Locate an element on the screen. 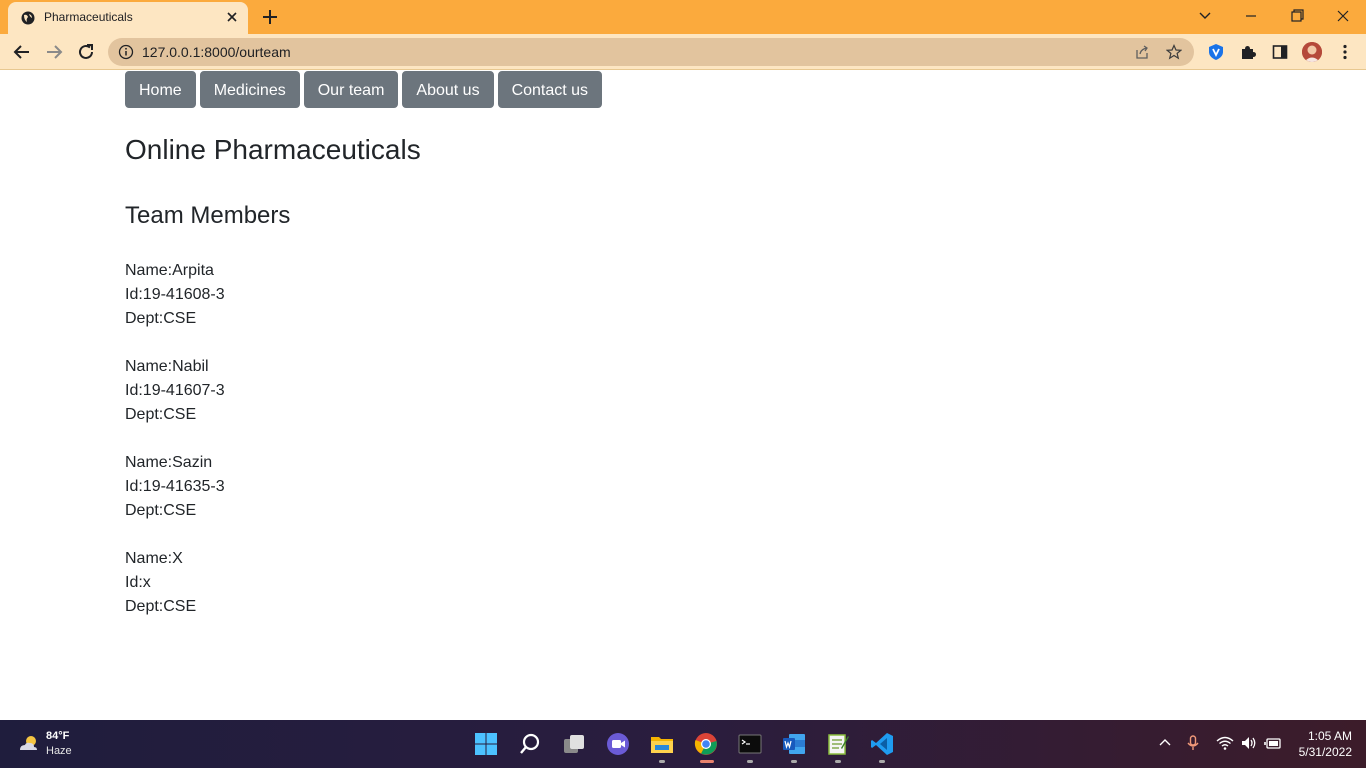 The height and width of the screenshot is (768, 1366). share-icon is located at coordinates (1142, 52).